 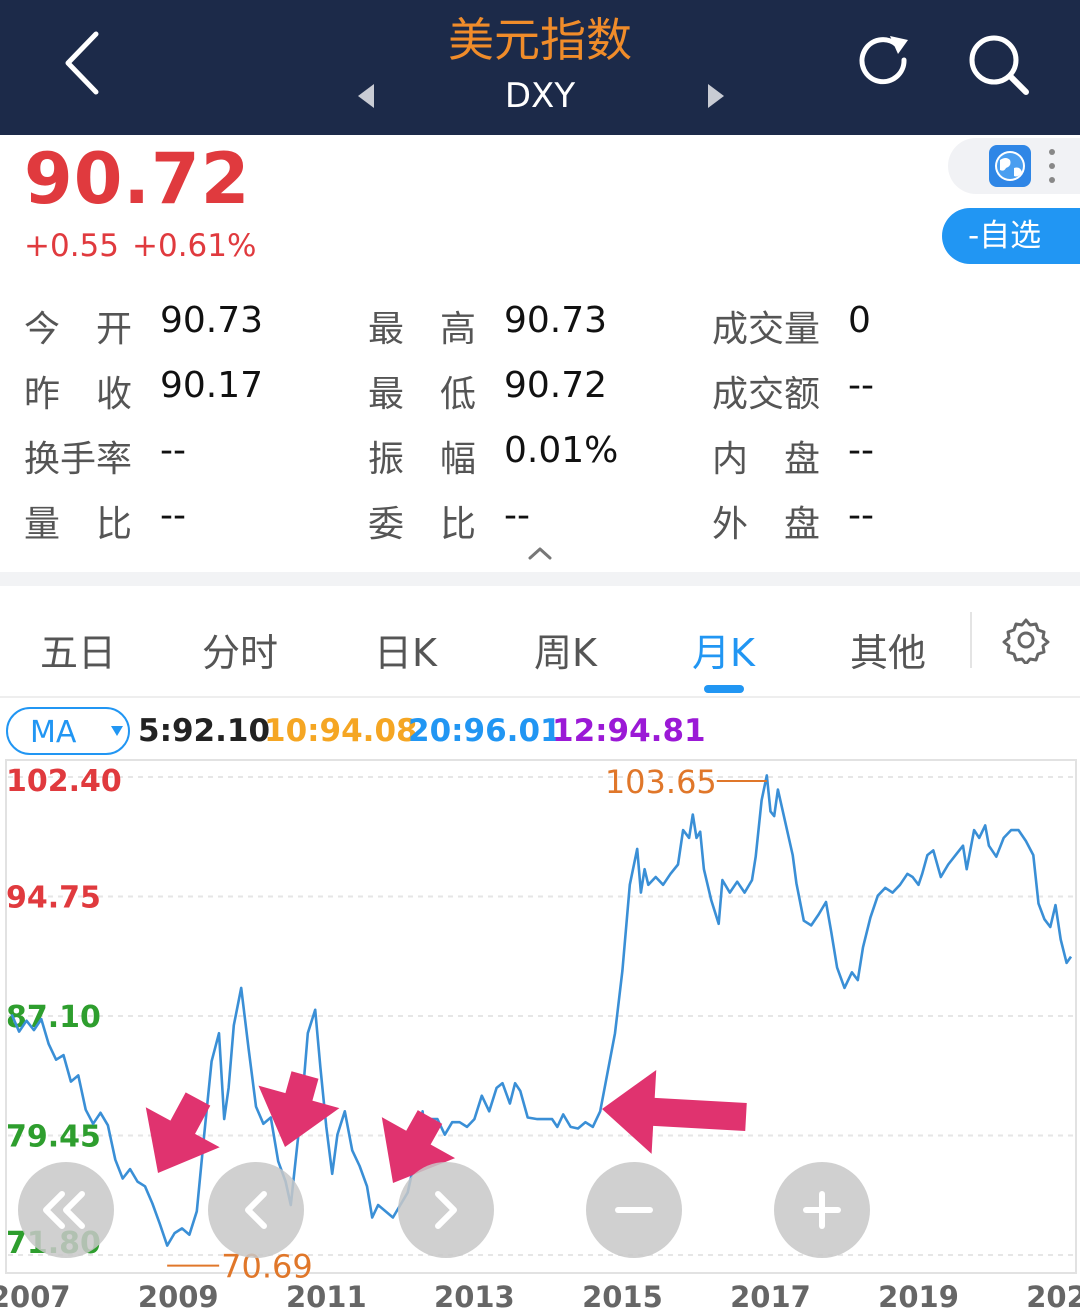 I want to click on price-change-percent: +0.61%, so click(x=194, y=246).